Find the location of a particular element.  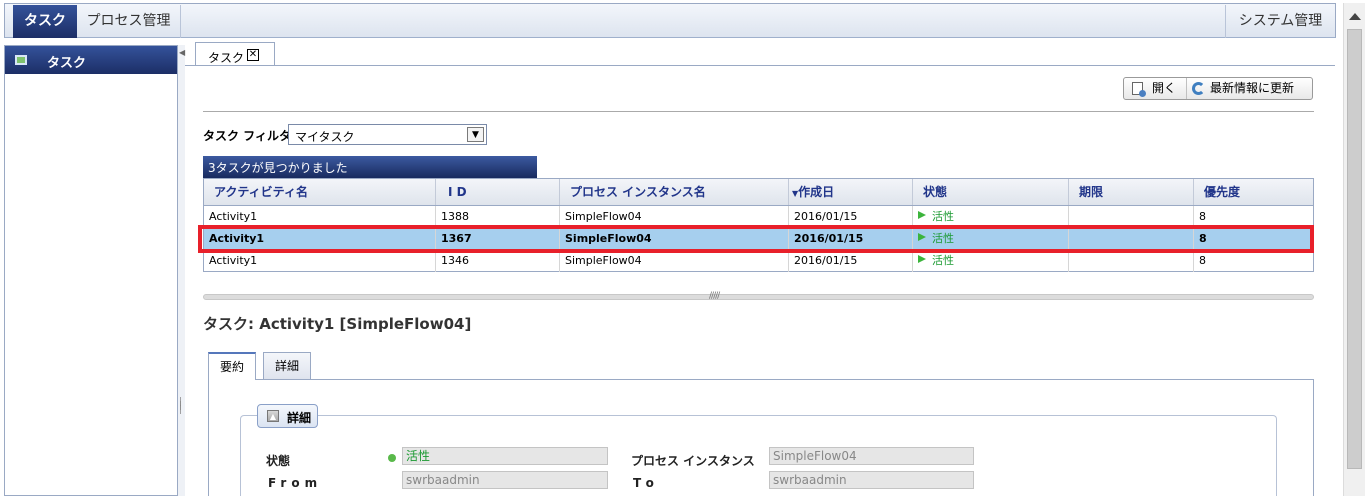

refresh-button: 最新情報に更新 is located at coordinates (1250, 88).